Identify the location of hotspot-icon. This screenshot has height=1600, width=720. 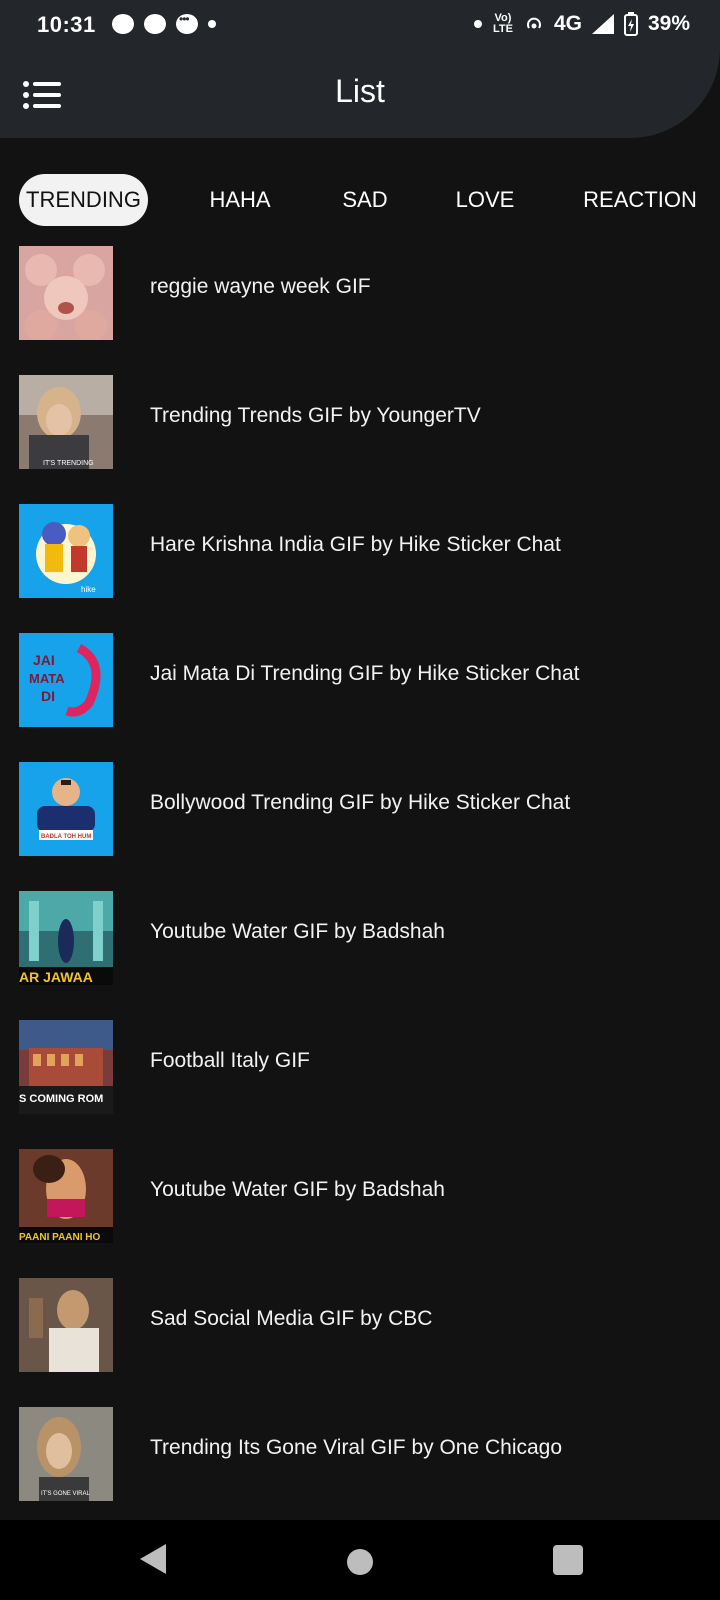
(533, 23).